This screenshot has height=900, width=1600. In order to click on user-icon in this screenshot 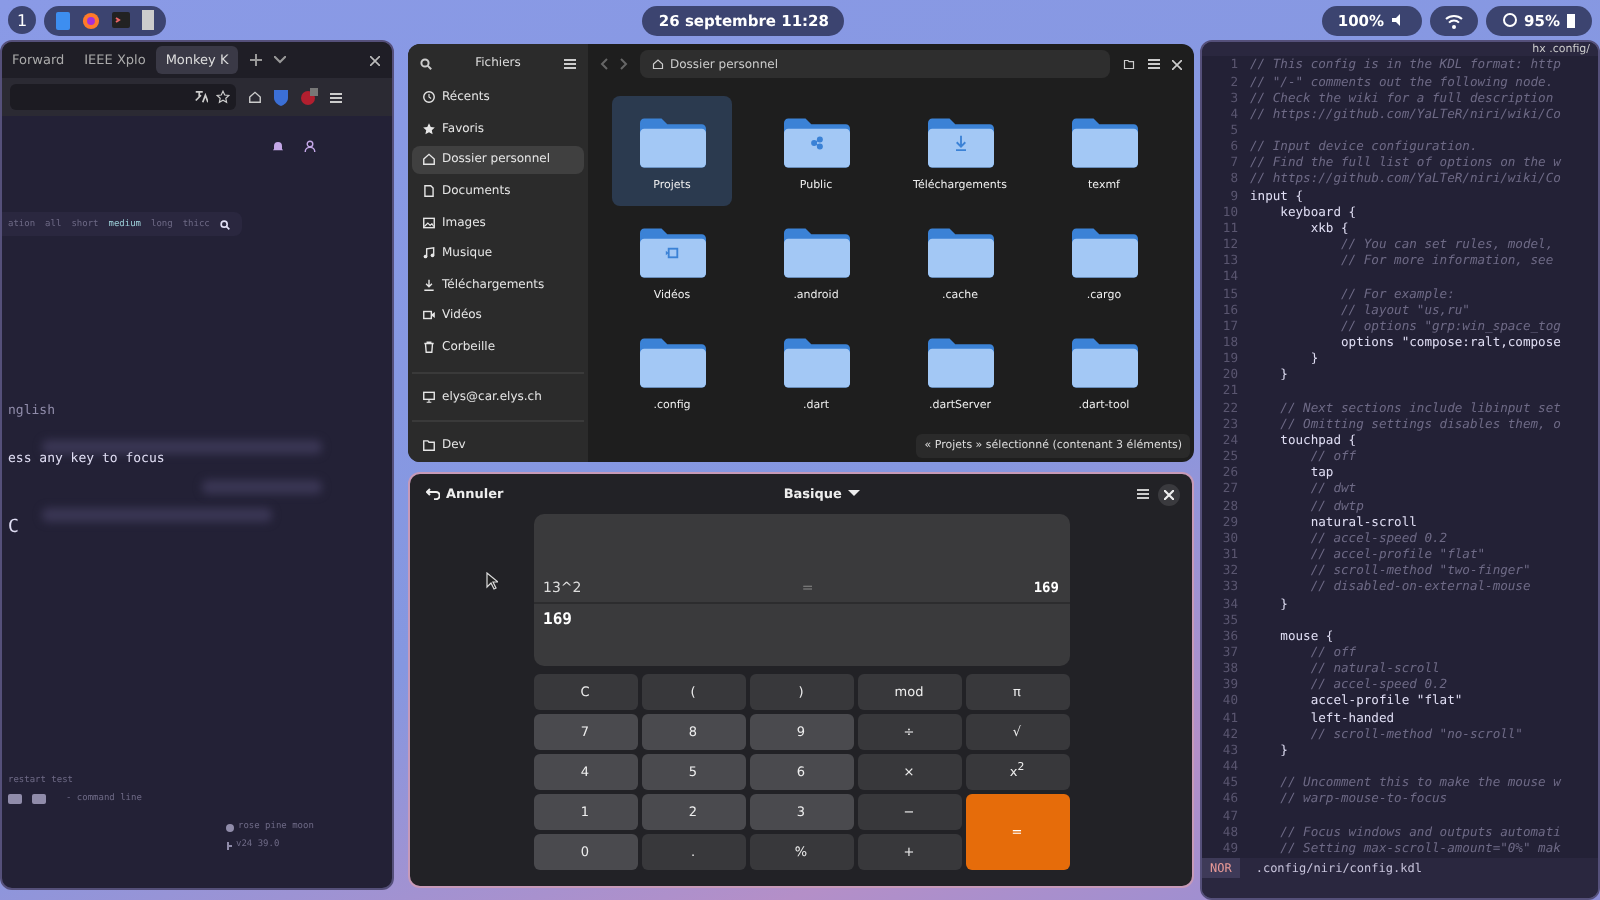, I will do `click(310, 146)`.